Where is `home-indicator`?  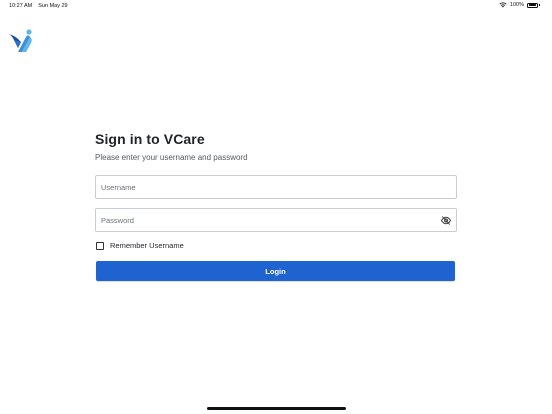 home-indicator is located at coordinates (276, 408).